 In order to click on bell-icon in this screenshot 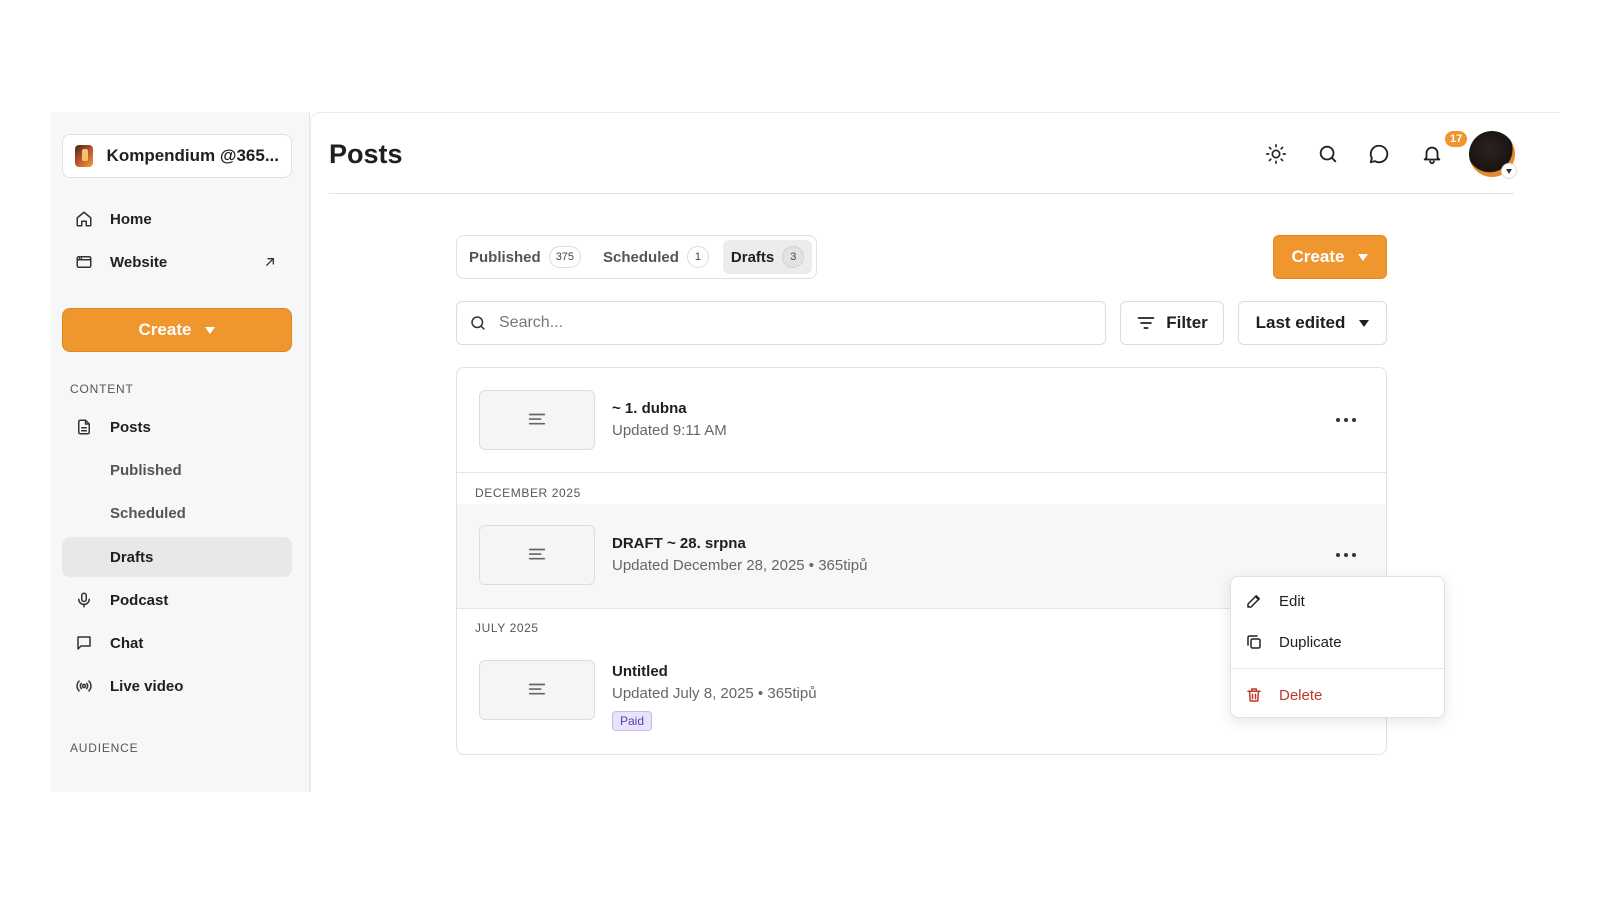, I will do `click(1432, 155)`.